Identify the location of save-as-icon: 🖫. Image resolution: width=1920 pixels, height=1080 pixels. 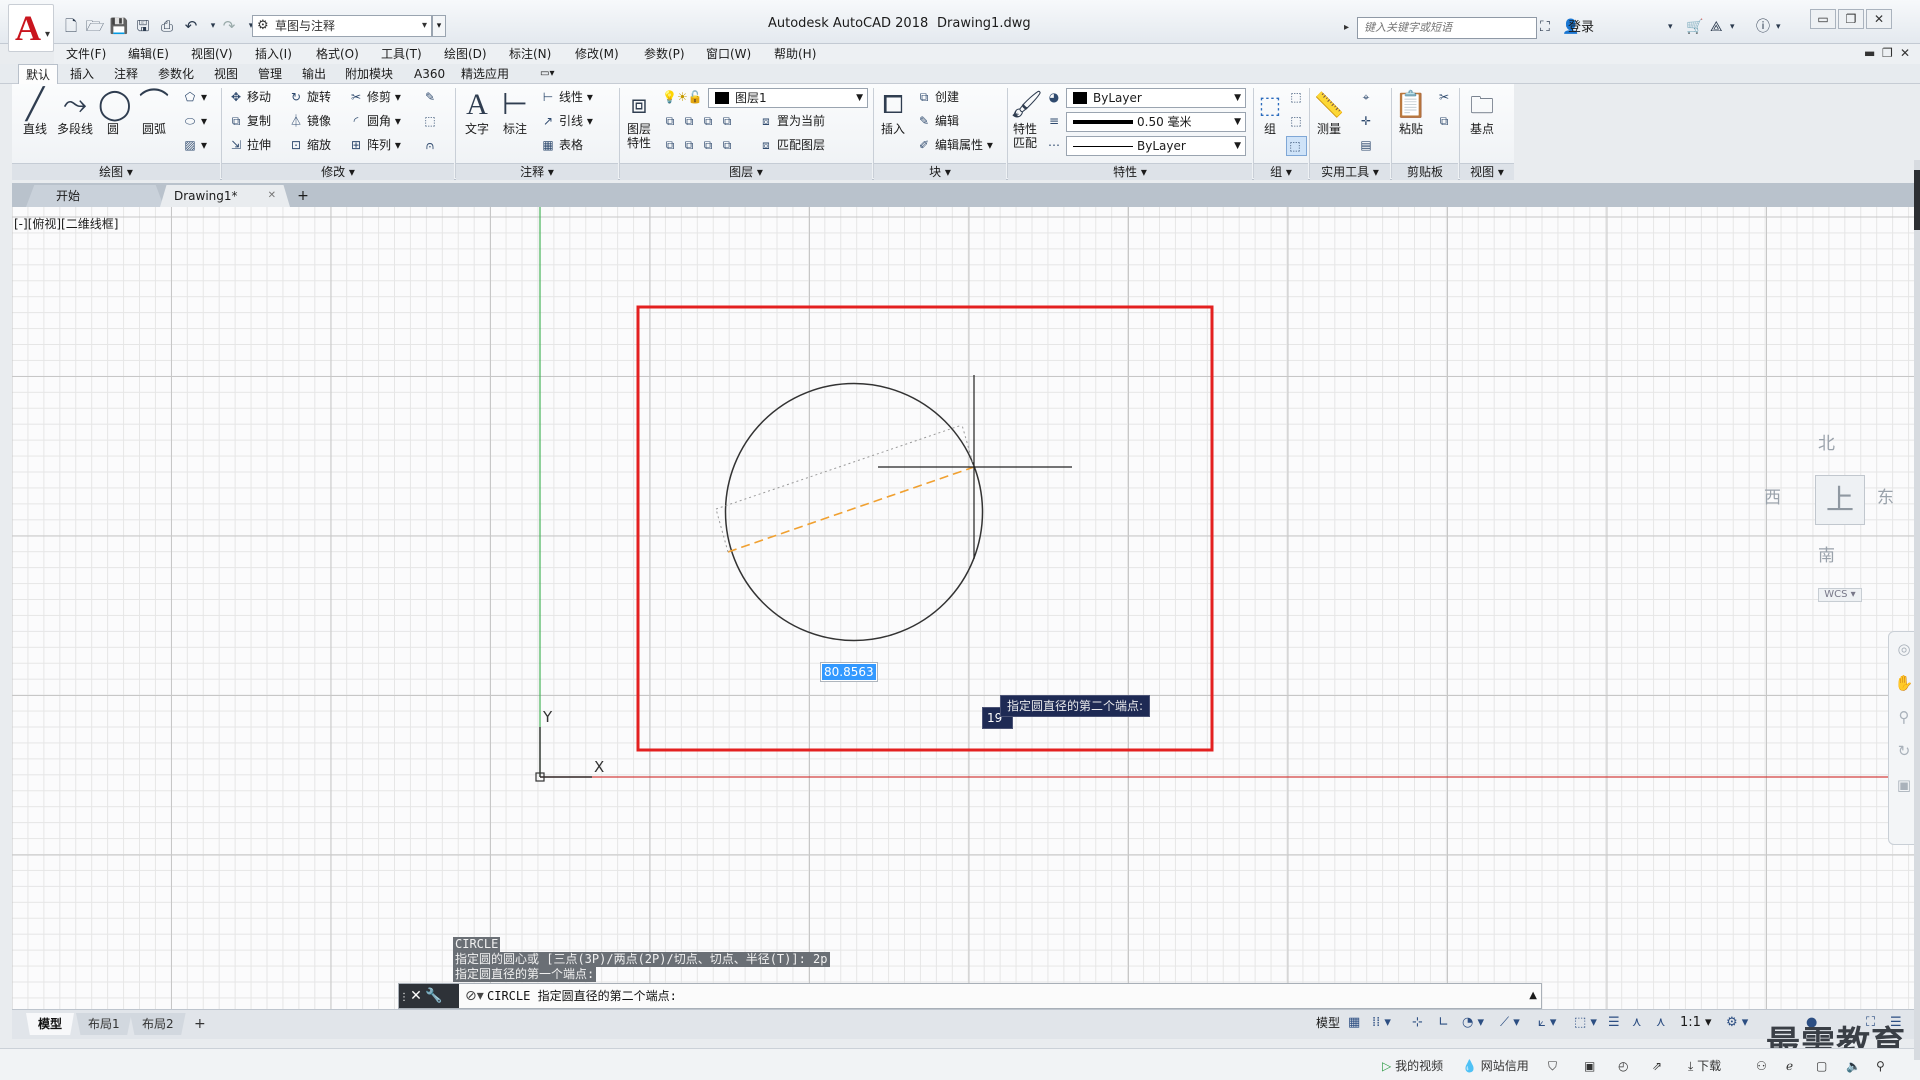
(143, 26).